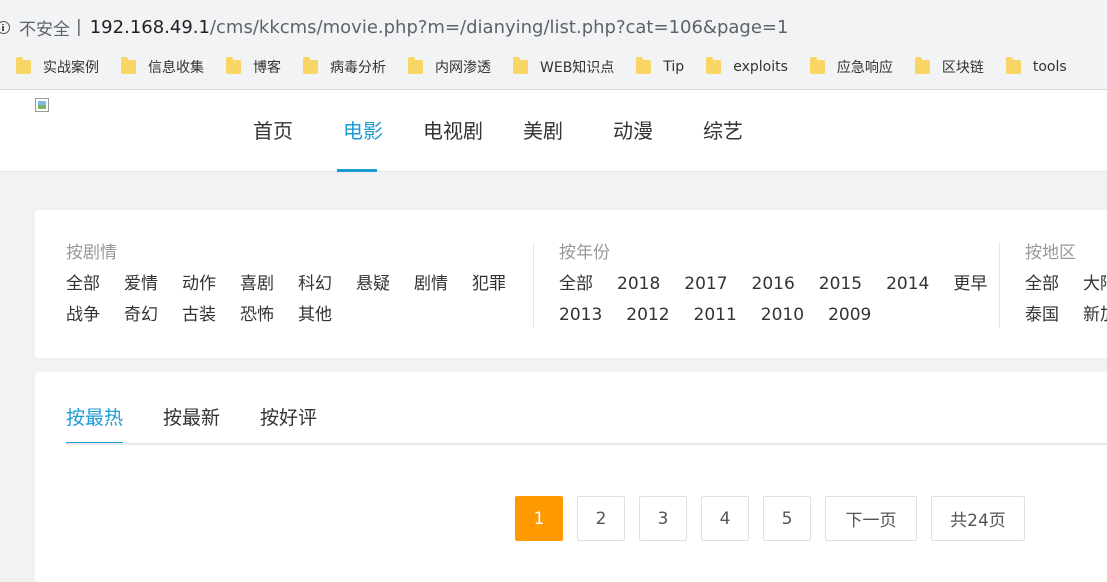  What do you see at coordinates (539, 518) in the screenshot?
I see `page-button-current: 1` at bounding box center [539, 518].